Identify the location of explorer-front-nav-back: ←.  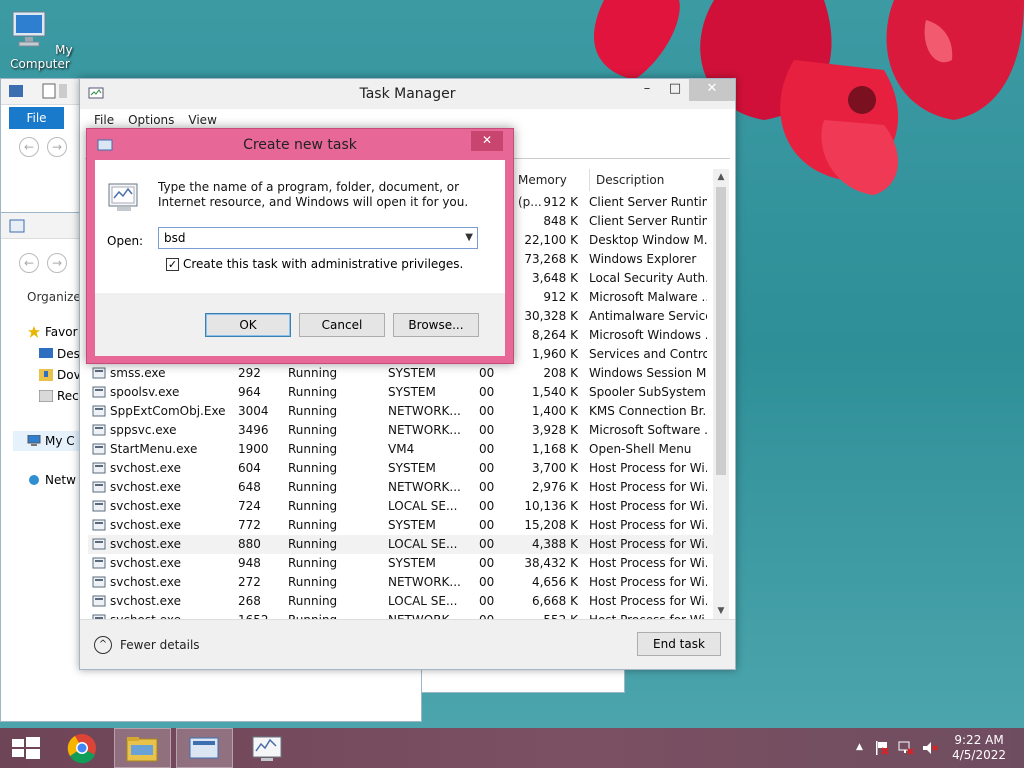
(29, 263).